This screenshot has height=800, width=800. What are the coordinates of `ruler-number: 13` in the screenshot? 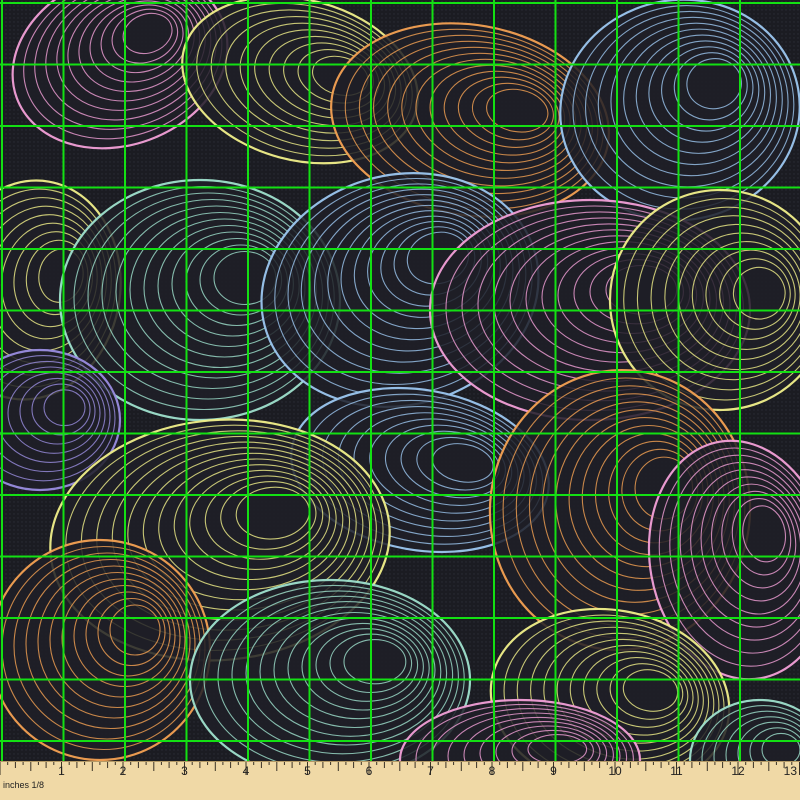 It's located at (791, 771).